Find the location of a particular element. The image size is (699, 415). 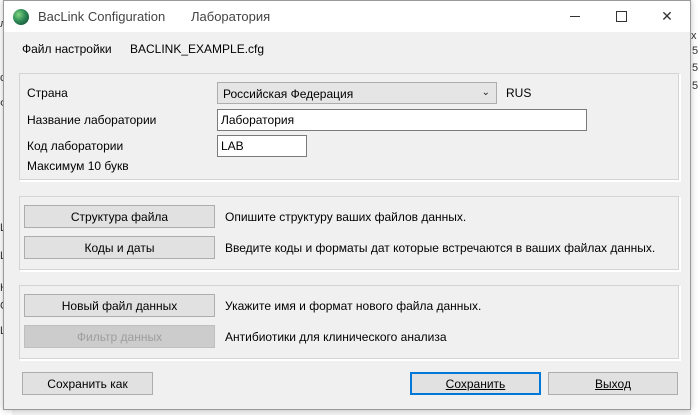

file-structure-button: Структура файла is located at coordinates (119, 216).